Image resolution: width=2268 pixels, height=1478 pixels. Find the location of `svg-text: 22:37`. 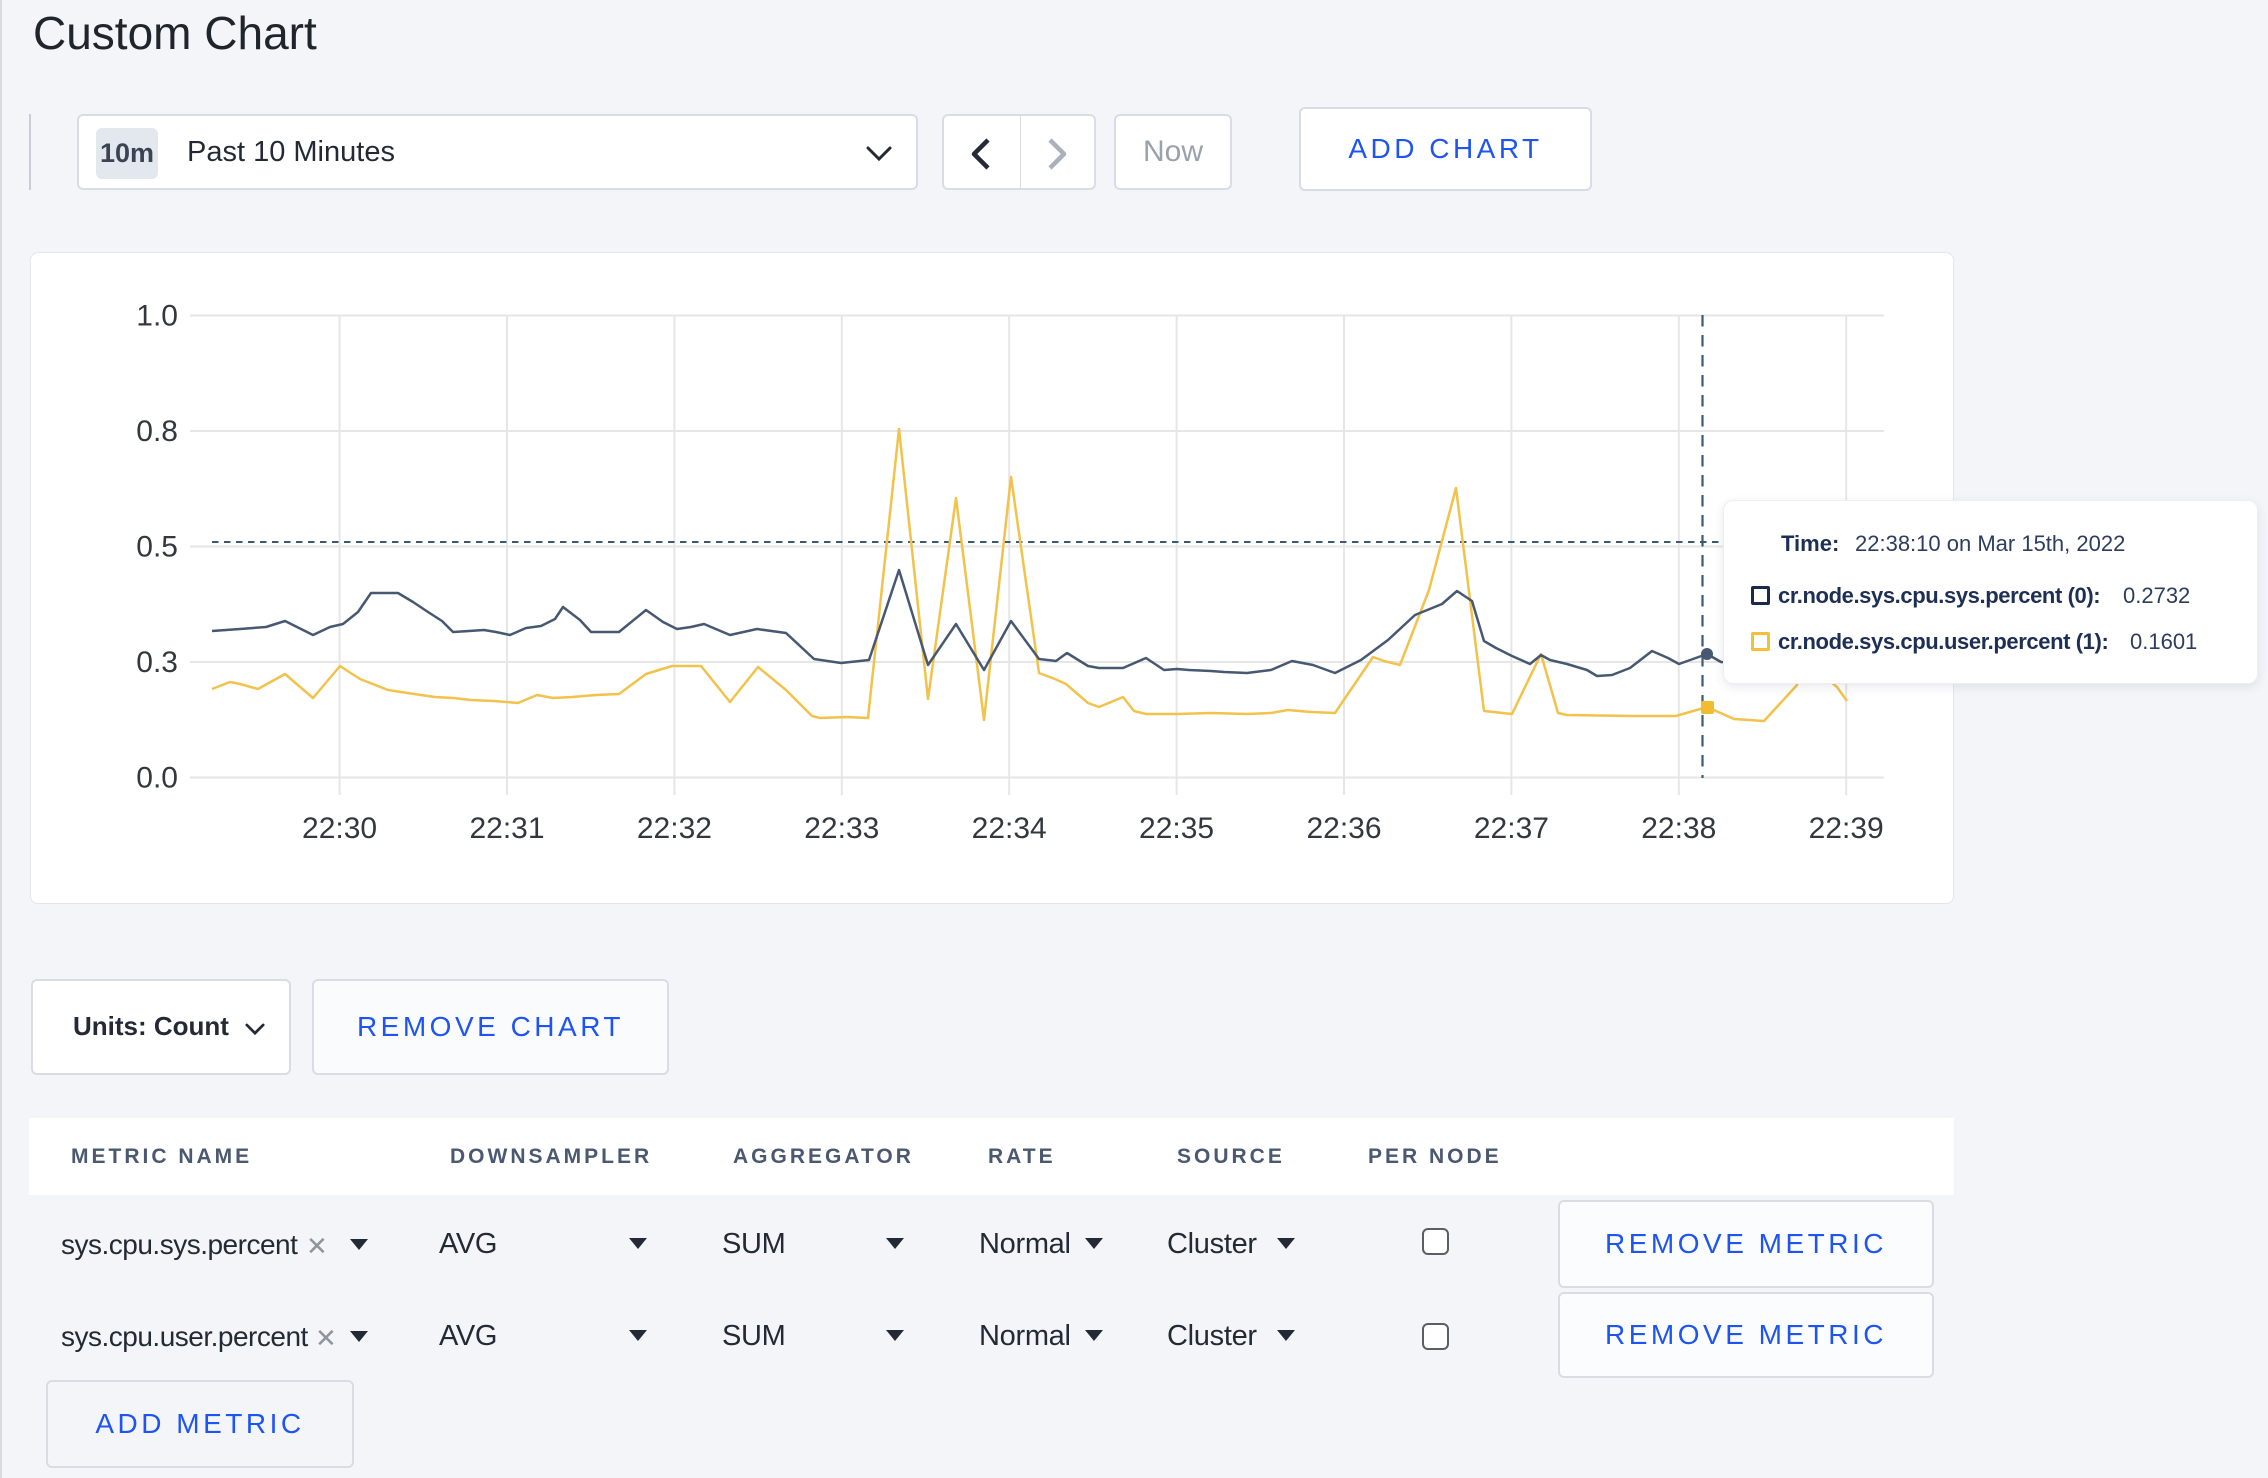

svg-text: 22:37 is located at coordinates (1511, 828).